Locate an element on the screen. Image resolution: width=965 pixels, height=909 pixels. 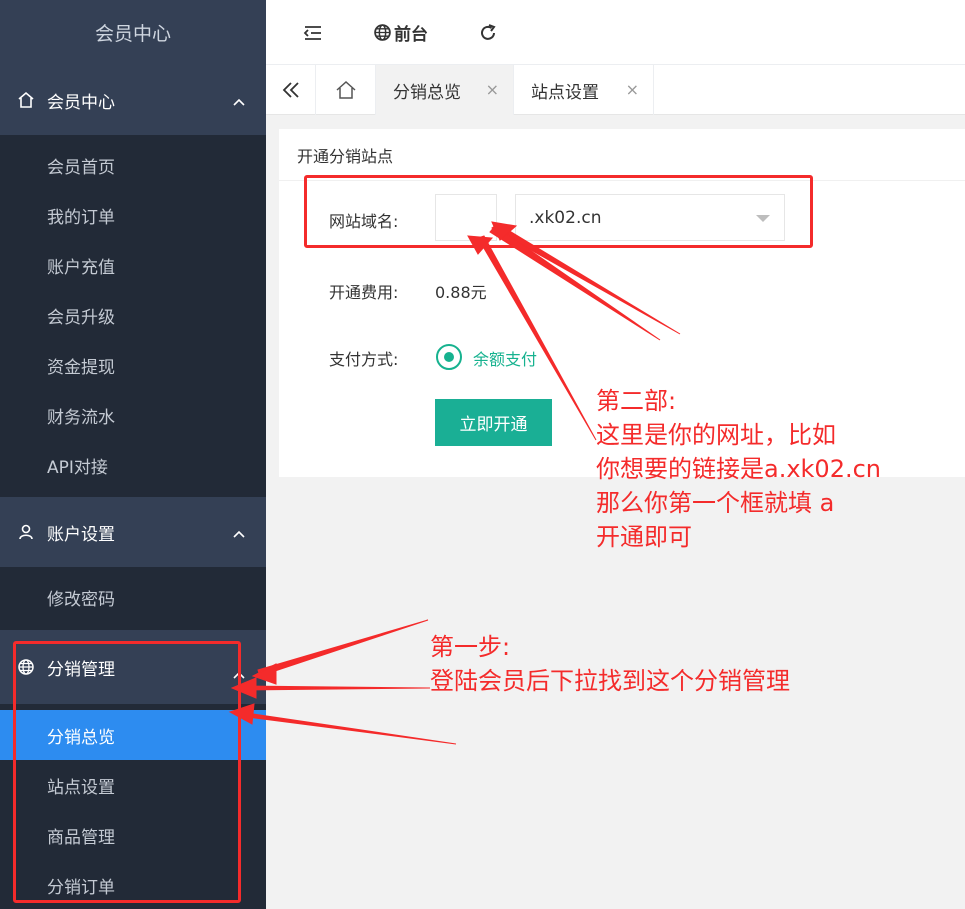
double-chevron-left-icon is located at coordinates (290, 90).